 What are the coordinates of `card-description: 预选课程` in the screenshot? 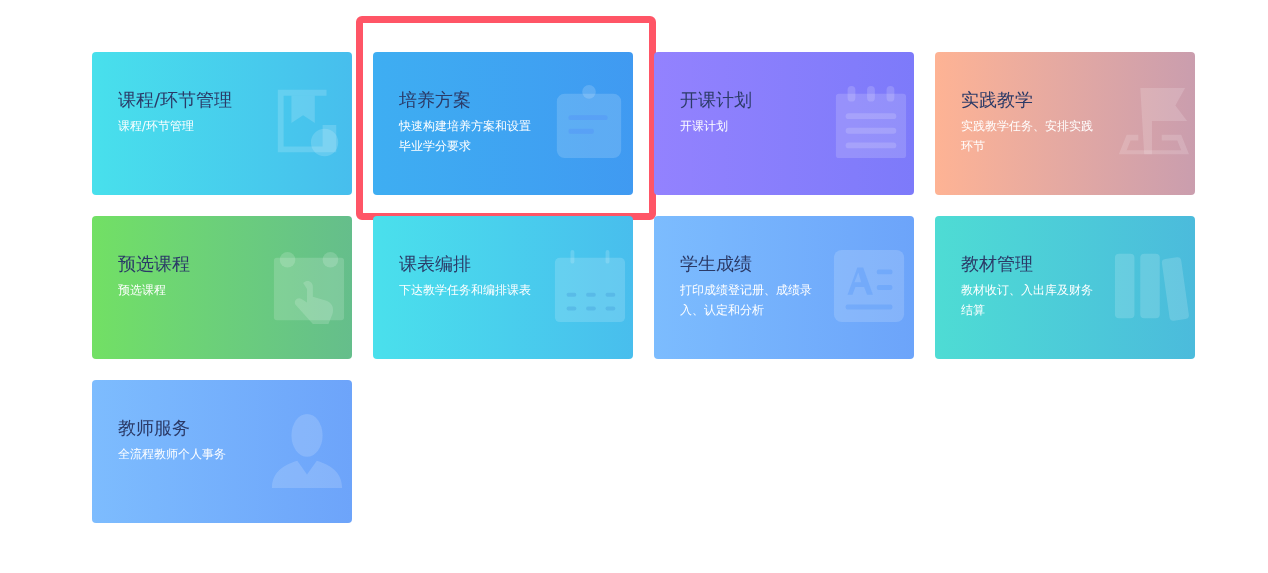 It's located at (142, 290).